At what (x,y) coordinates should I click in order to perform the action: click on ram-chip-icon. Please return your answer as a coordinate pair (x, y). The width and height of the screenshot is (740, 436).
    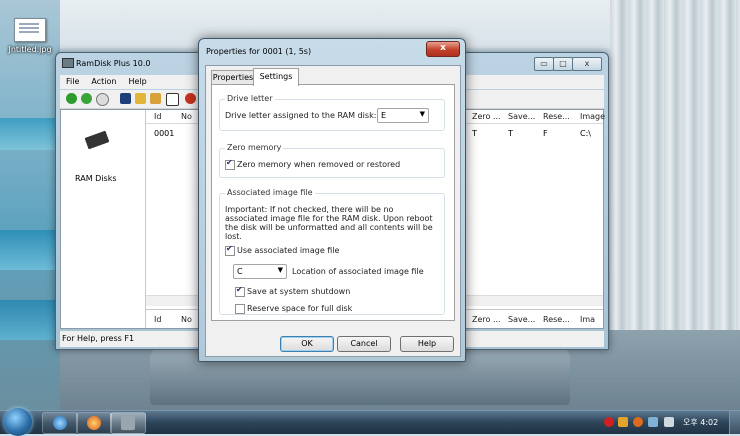
    Looking at the image, I should click on (97, 142).